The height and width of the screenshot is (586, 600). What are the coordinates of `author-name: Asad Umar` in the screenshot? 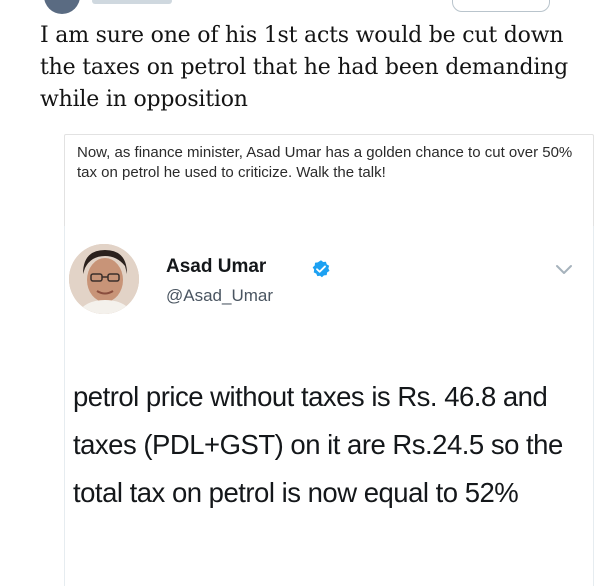 It's located at (216, 267).